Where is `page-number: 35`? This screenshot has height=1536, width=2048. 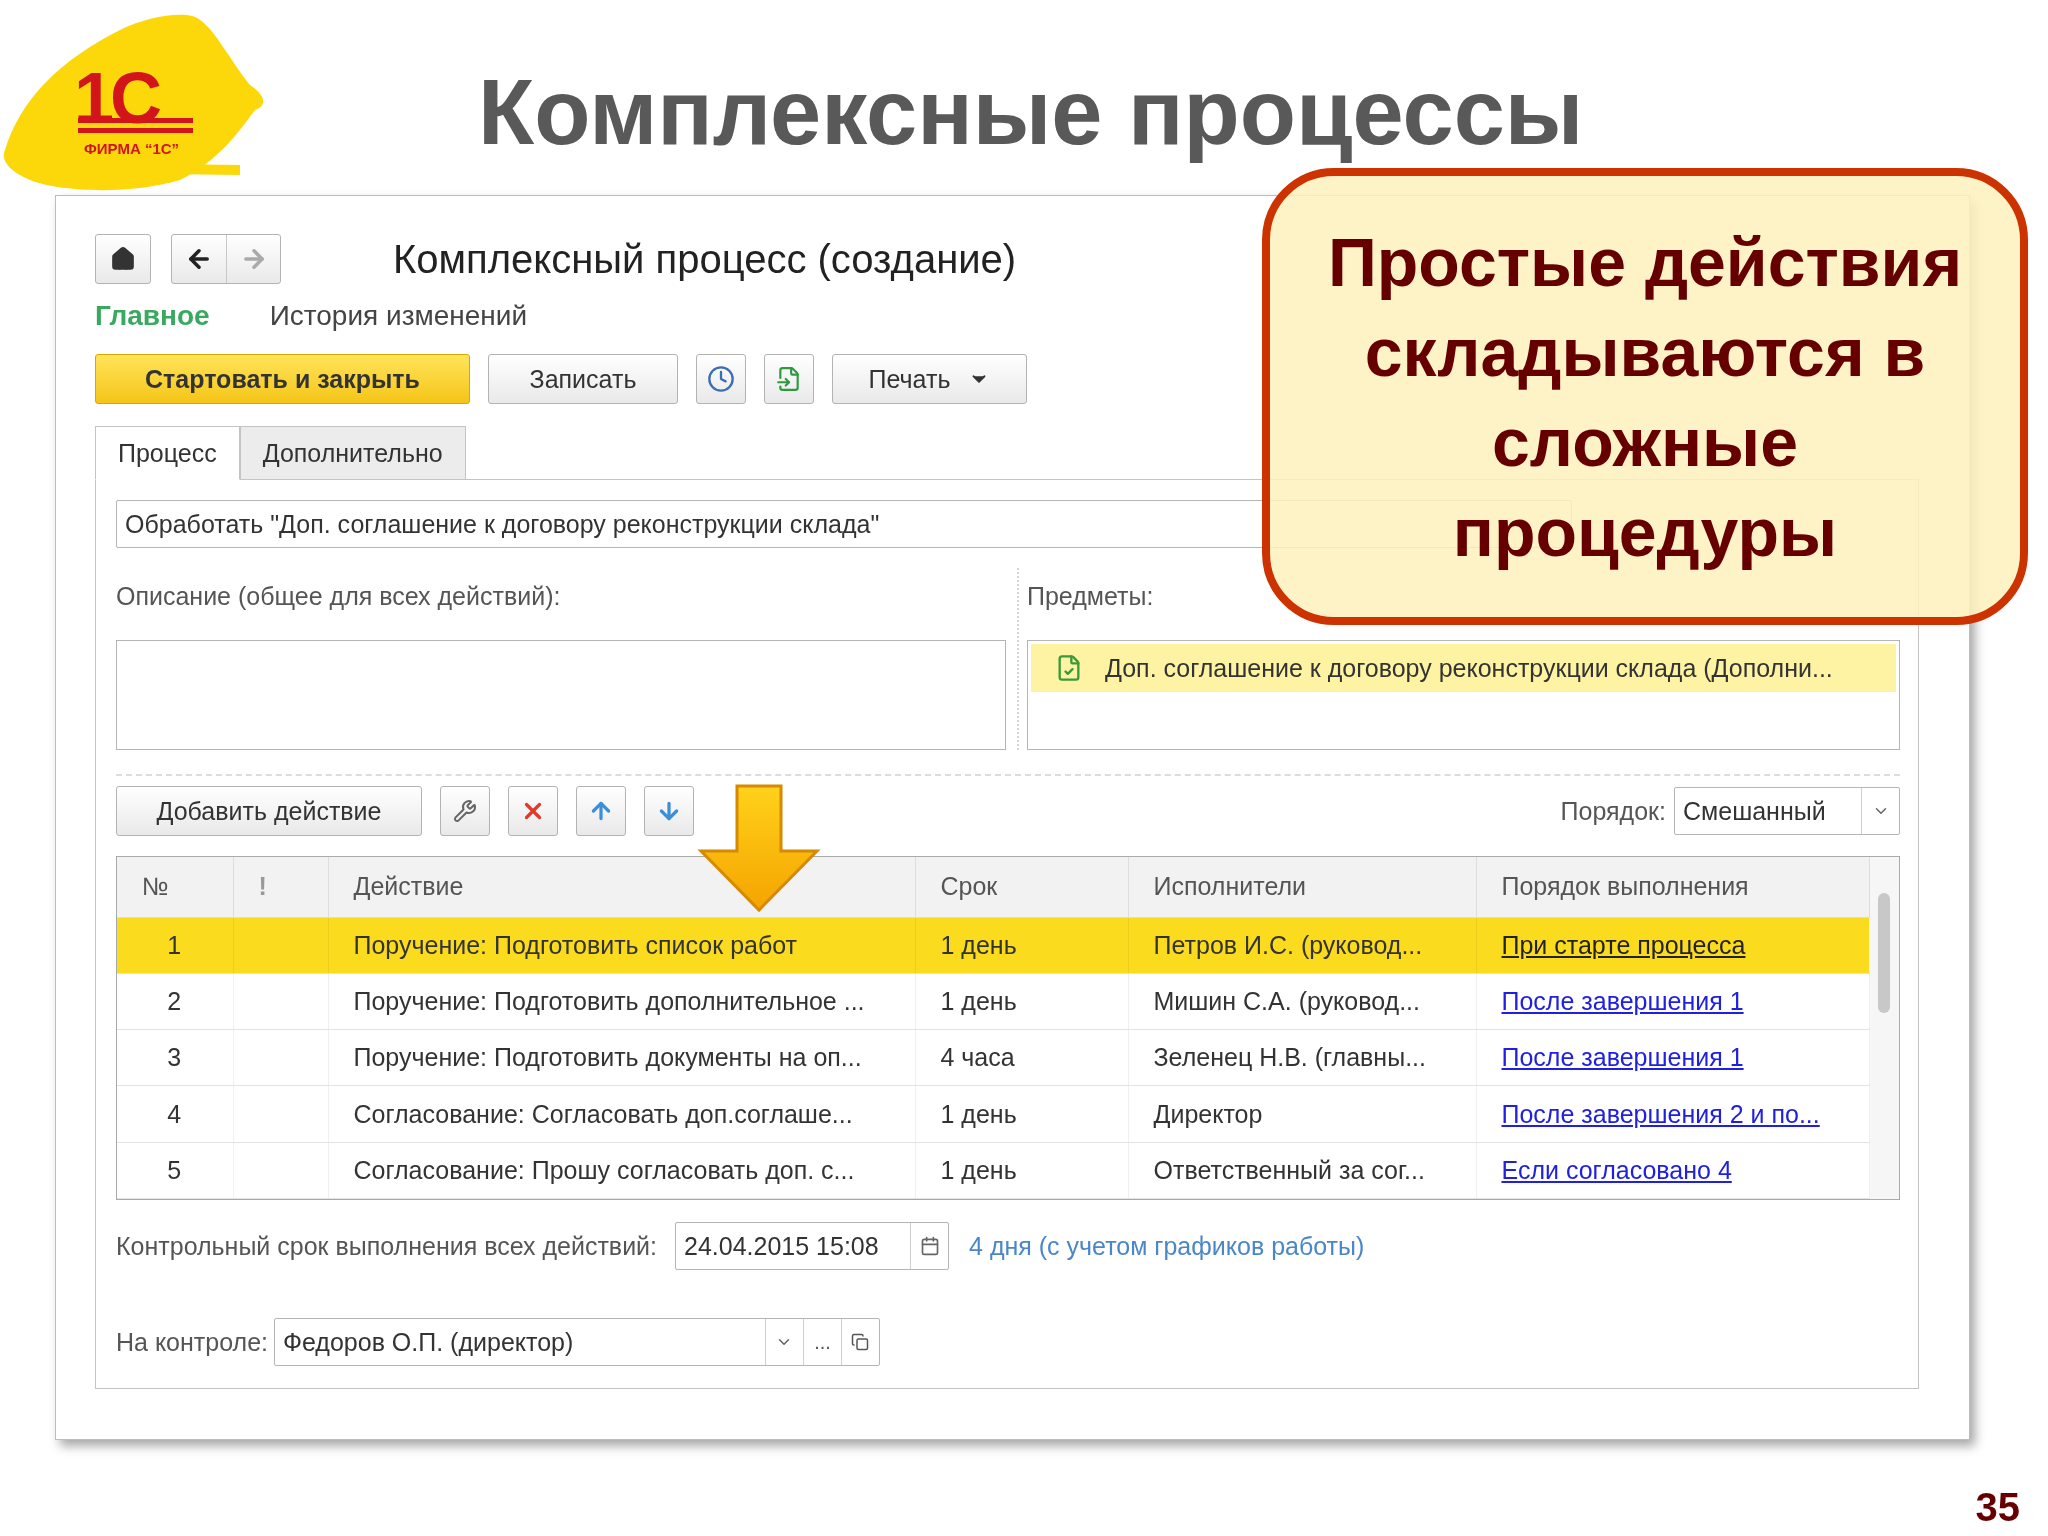 page-number: 35 is located at coordinates (1997, 1507).